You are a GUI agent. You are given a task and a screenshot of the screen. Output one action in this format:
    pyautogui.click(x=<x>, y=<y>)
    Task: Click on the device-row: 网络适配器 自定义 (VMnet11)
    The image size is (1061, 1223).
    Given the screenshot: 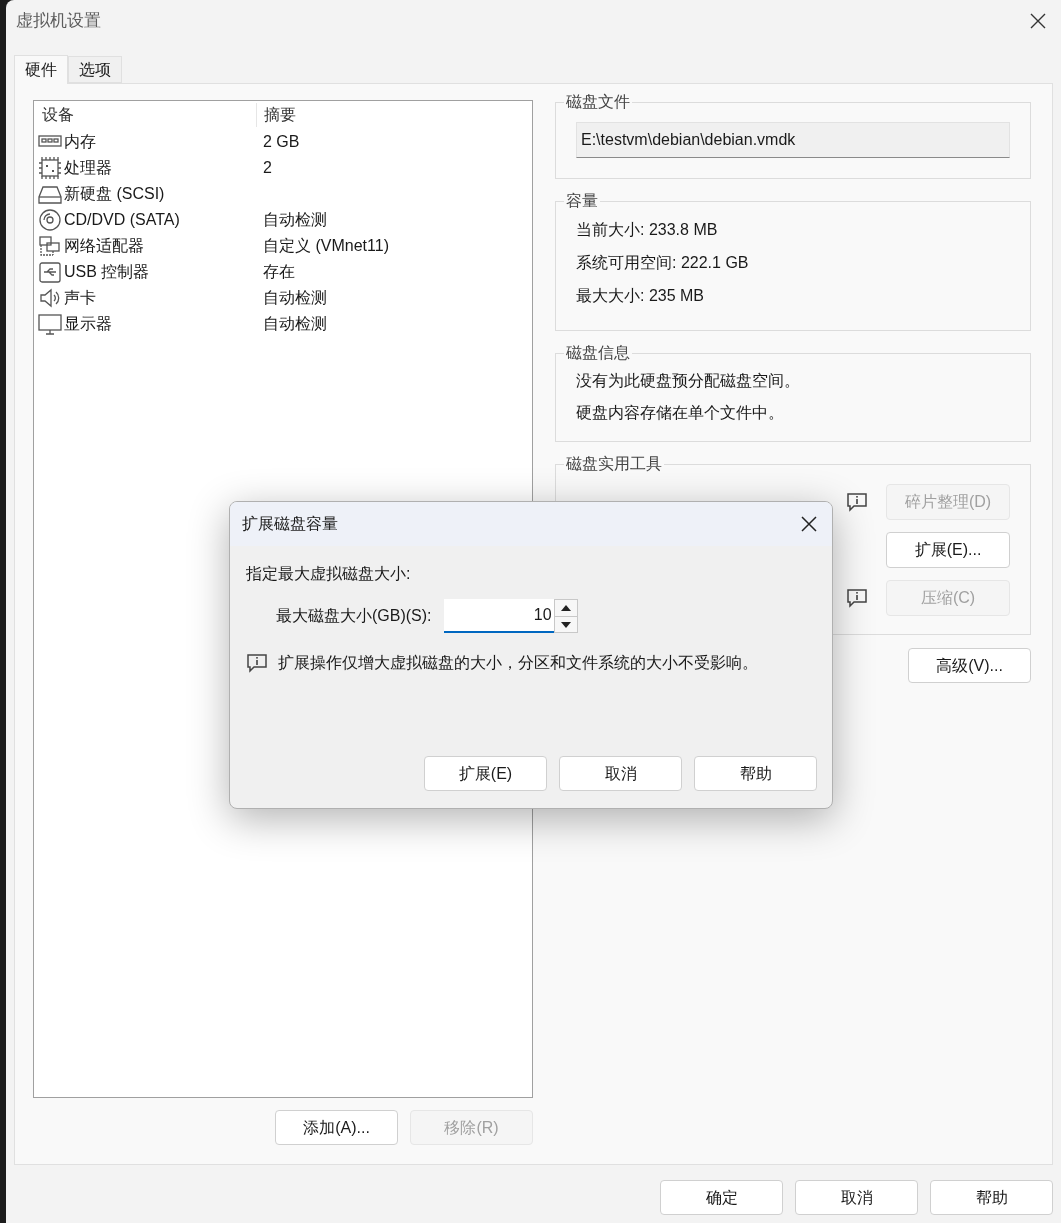 What is the action you would take?
    pyautogui.click(x=283, y=246)
    